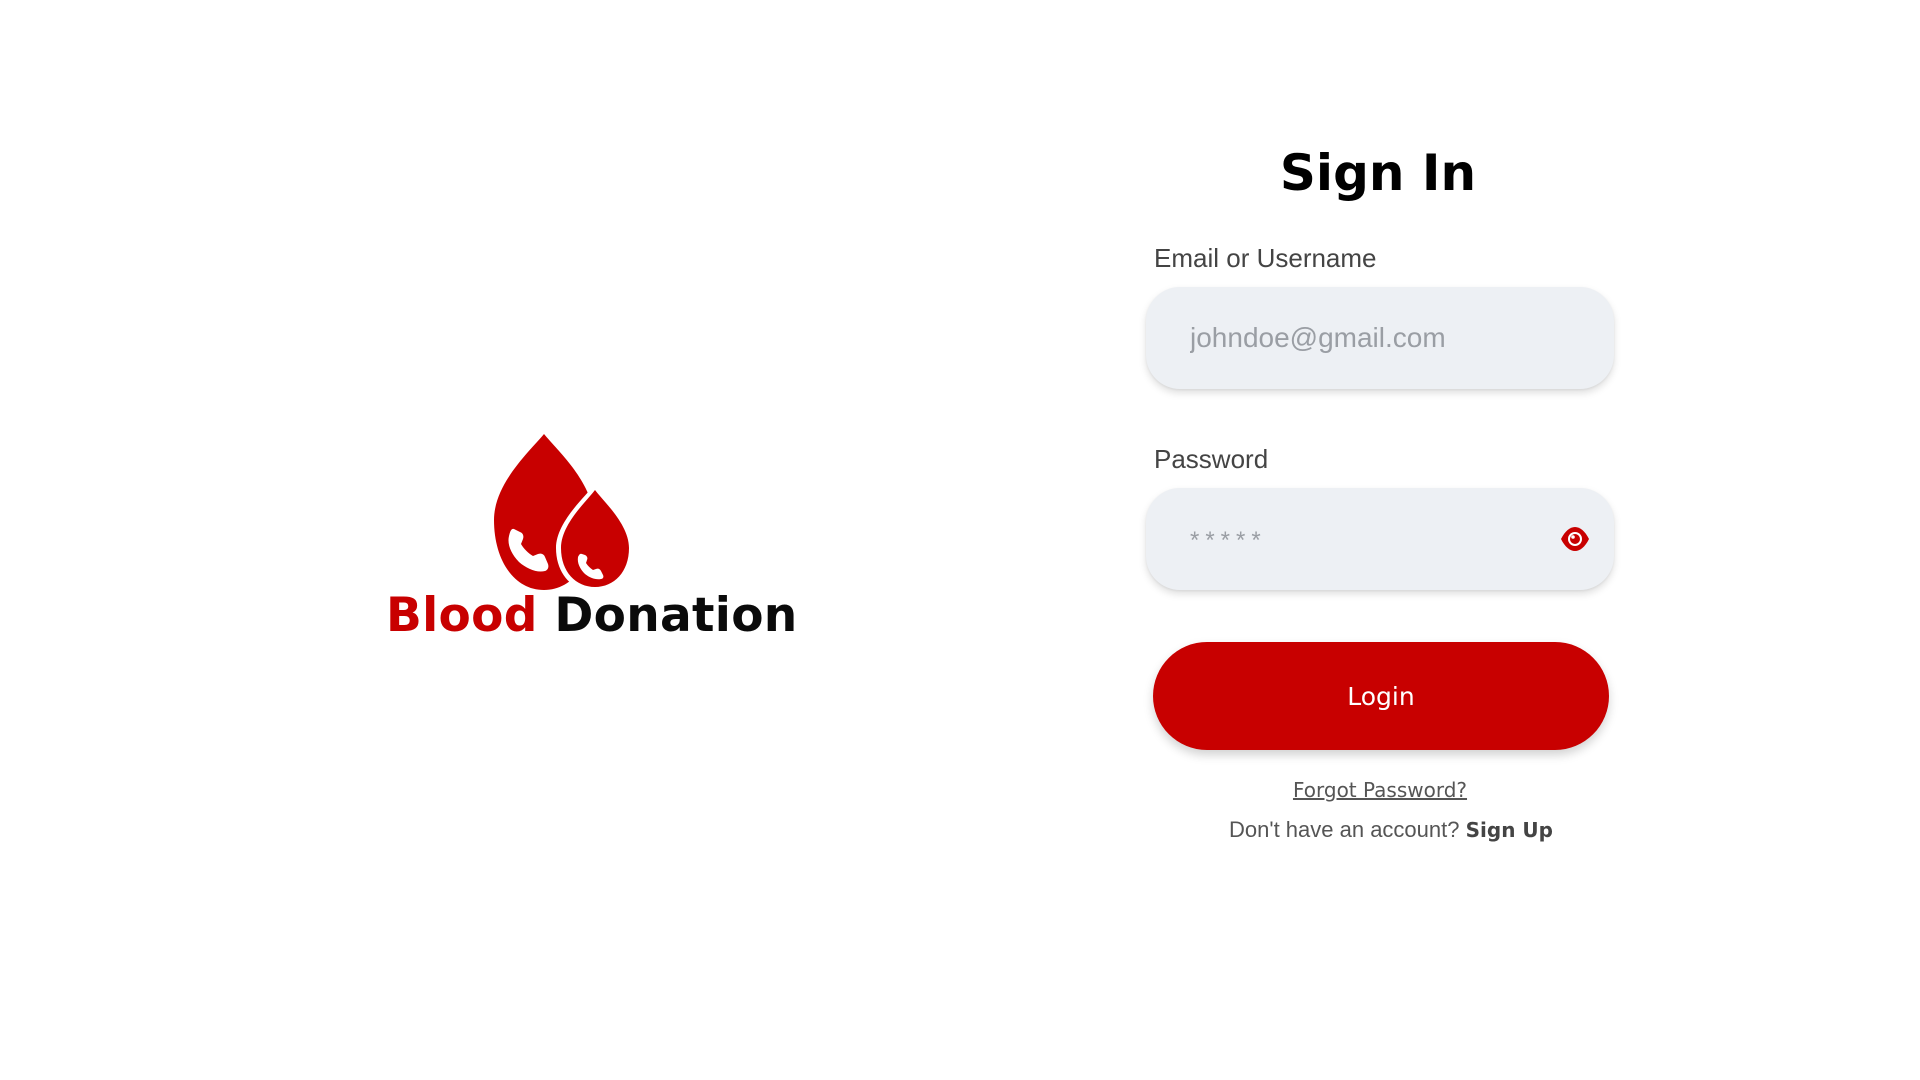 Image resolution: width=1920 pixels, height=1080 pixels. I want to click on brand-logo: Blood Donation, so click(591, 540).